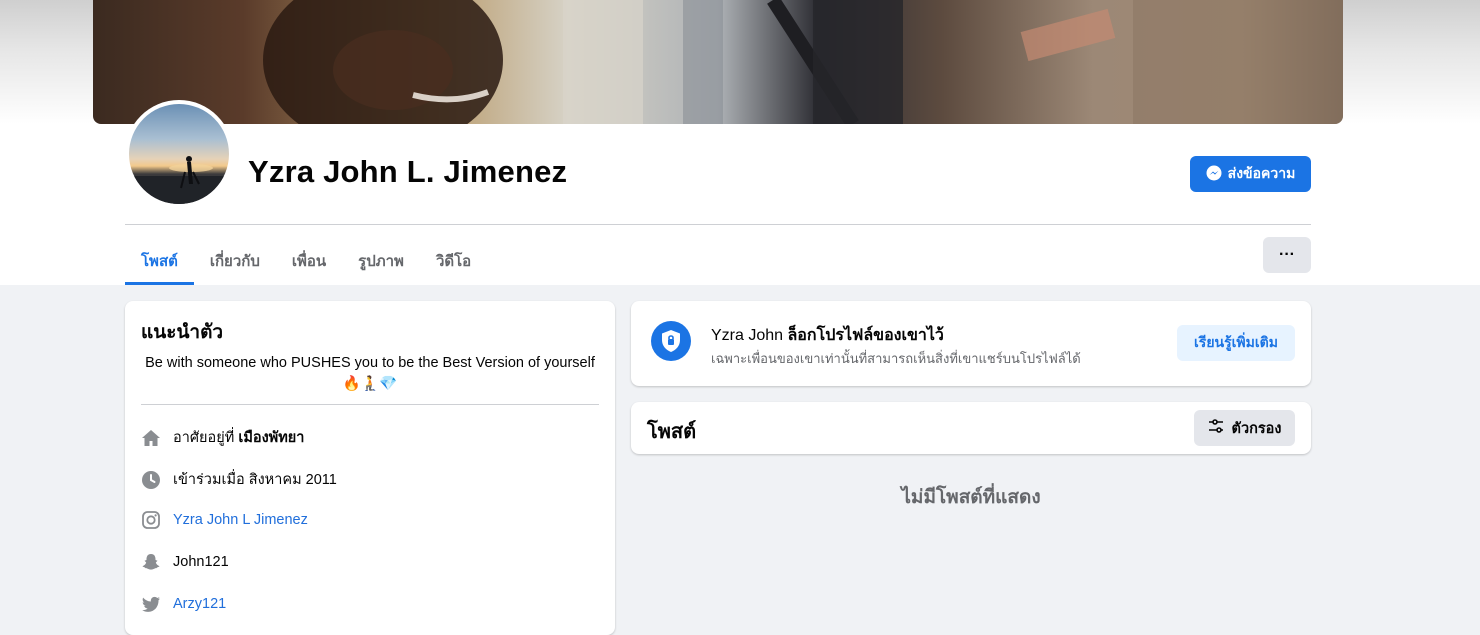 The width and height of the screenshot is (1480, 635). Describe the element at coordinates (159, 260) in the screenshot. I see `tab-posts: โพสต์` at that location.